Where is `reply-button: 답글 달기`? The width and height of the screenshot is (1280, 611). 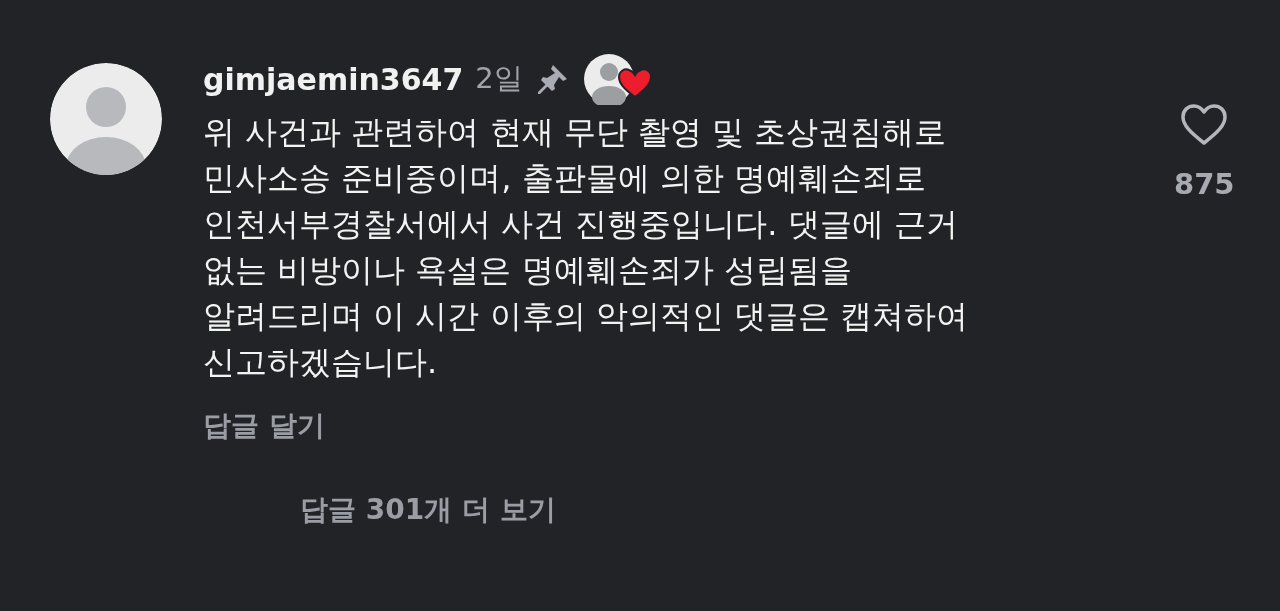
reply-button: 답글 달기 is located at coordinates (264, 426).